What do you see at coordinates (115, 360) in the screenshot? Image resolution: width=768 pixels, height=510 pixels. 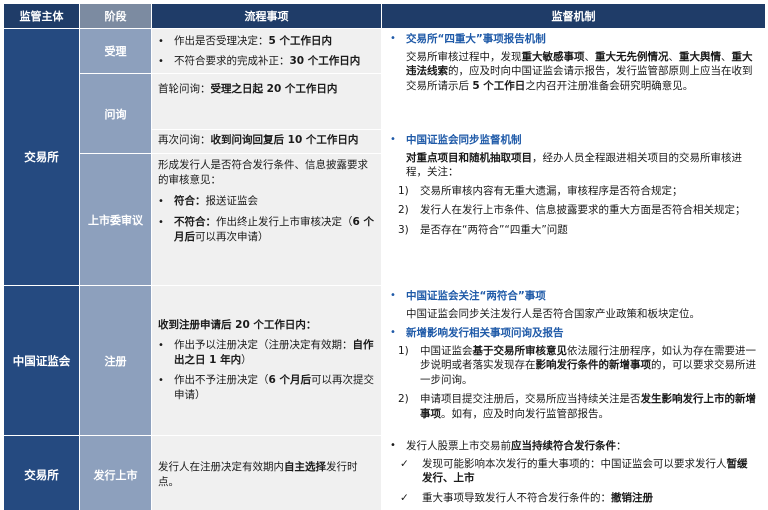 I see `stage-registration: 注册` at bounding box center [115, 360].